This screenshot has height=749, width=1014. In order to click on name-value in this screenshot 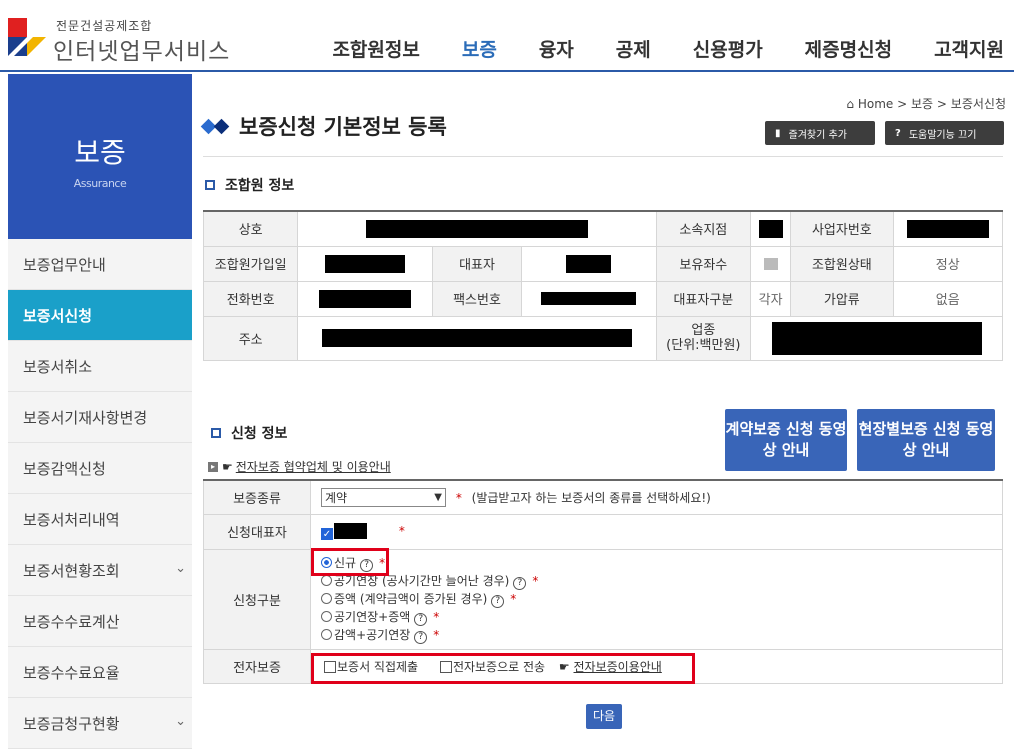, I will do `click(477, 228)`.